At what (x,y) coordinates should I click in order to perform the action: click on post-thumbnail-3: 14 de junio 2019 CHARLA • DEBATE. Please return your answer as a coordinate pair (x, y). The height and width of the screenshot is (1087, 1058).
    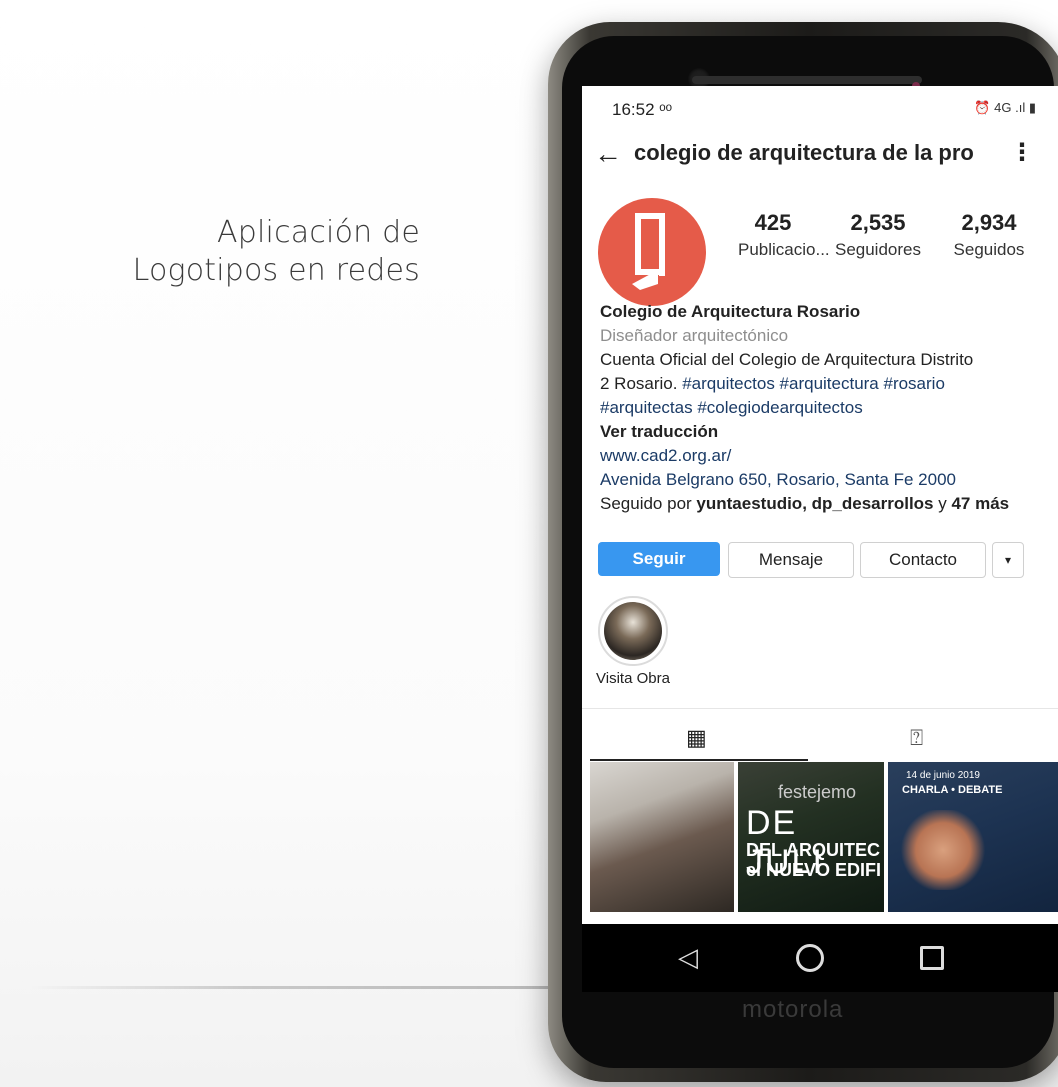
    Looking at the image, I should click on (973, 837).